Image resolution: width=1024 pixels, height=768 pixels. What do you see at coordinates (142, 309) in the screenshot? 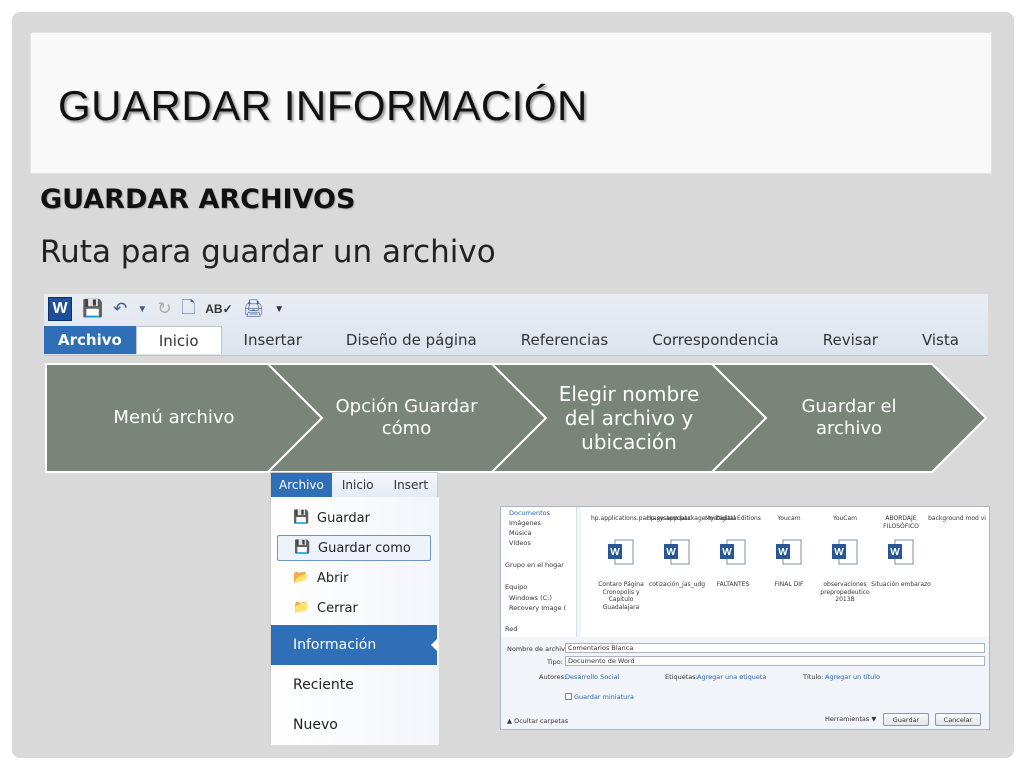
I see `dropdown-icon: ▼` at bounding box center [142, 309].